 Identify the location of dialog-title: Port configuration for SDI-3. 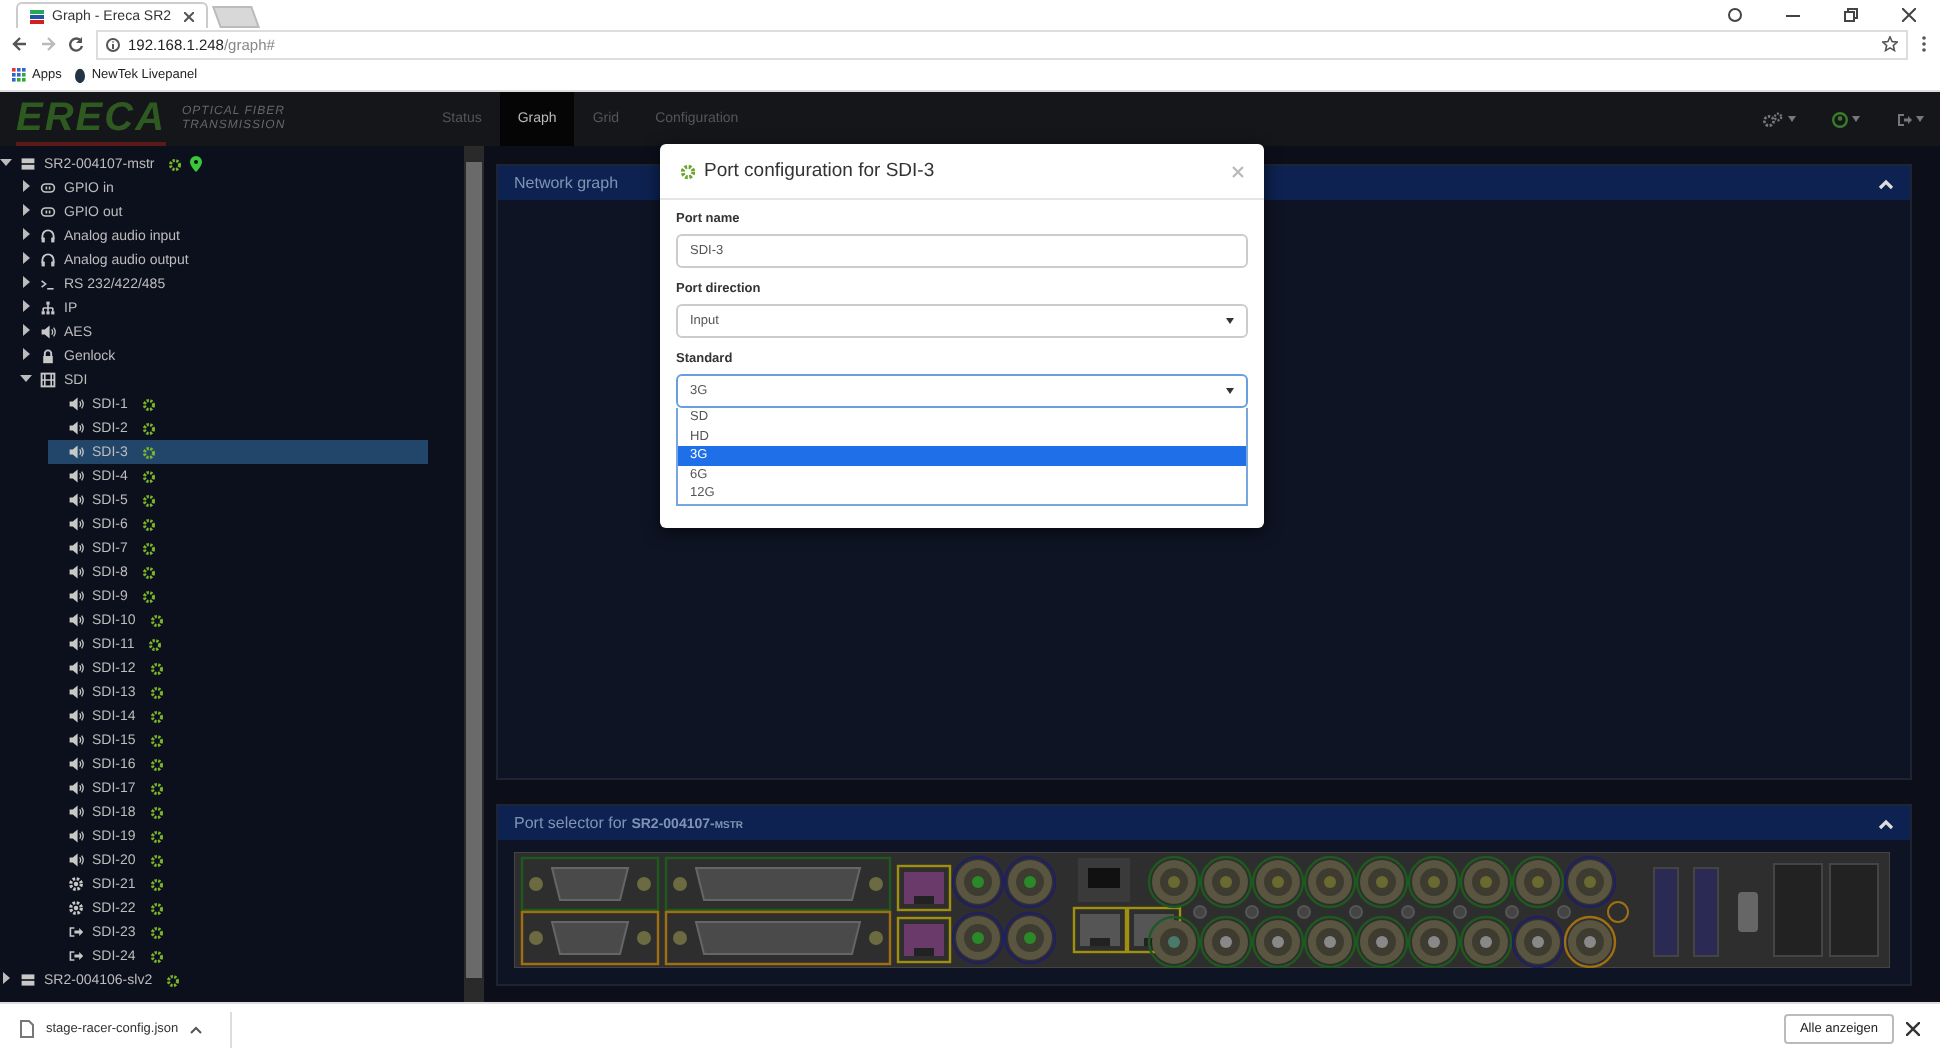
(819, 171).